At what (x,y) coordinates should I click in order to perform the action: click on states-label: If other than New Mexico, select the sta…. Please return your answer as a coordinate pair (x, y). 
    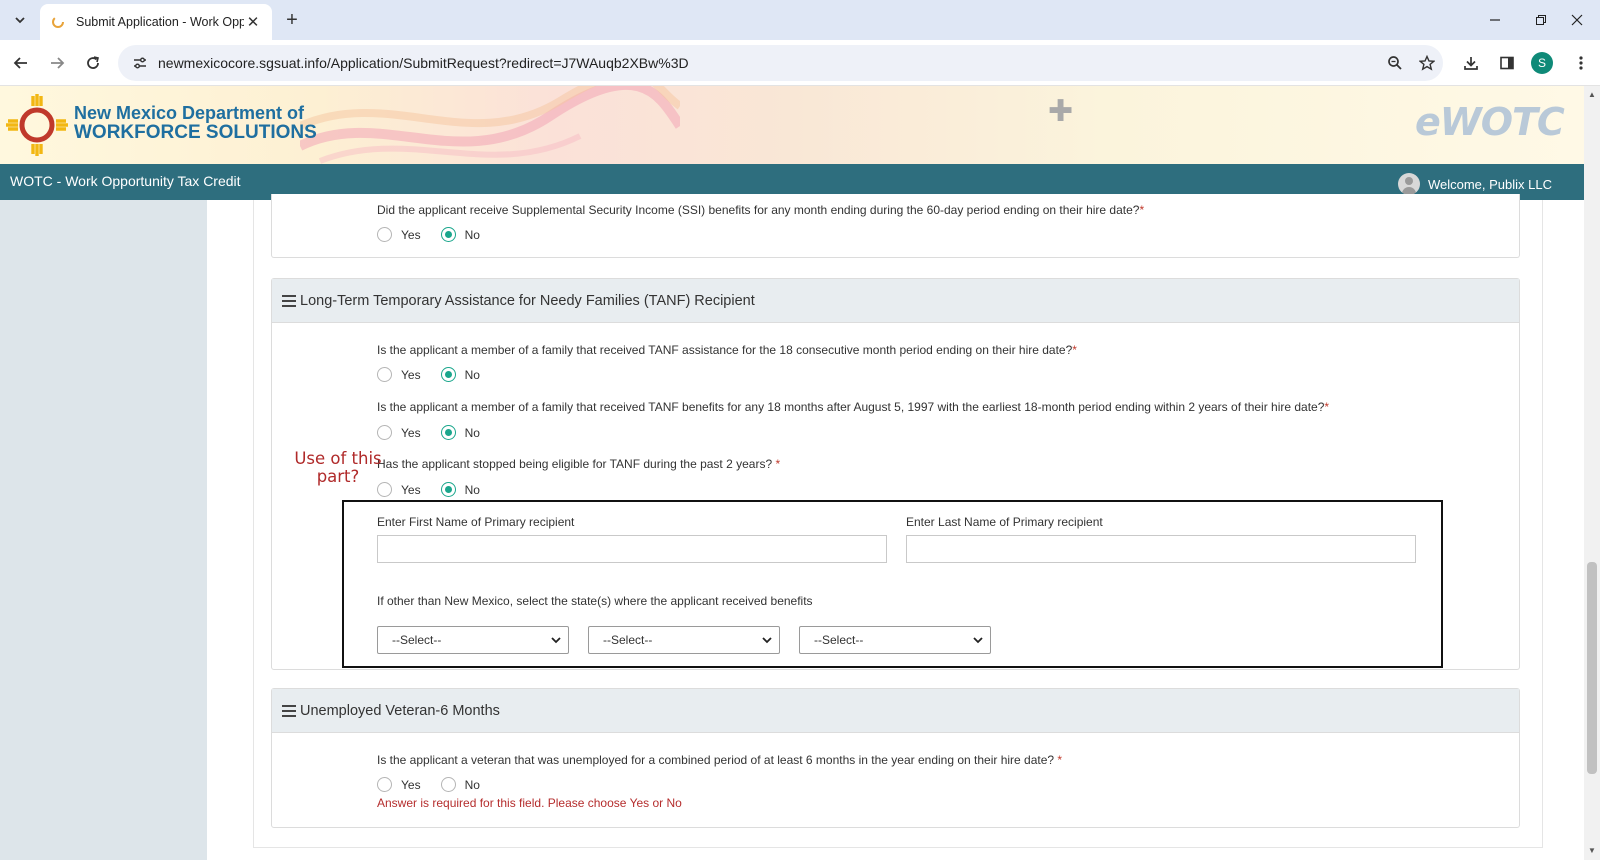
    Looking at the image, I should click on (595, 601).